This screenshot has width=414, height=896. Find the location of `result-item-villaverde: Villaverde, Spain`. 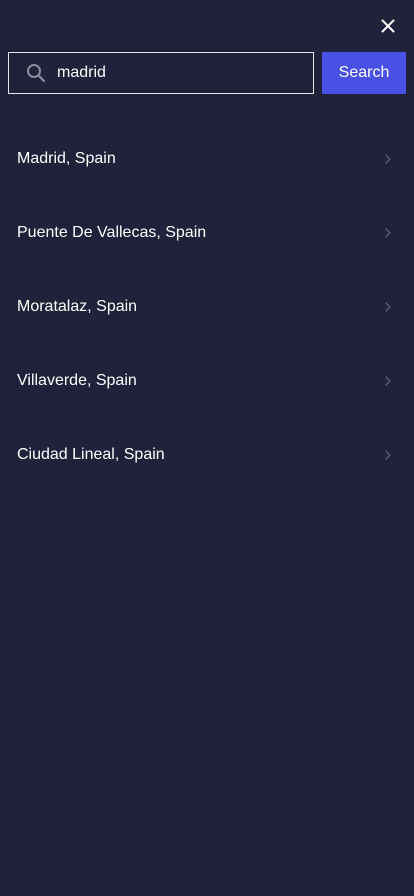

result-item-villaverde: Villaverde, Spain is located at coordinates (207, 381).